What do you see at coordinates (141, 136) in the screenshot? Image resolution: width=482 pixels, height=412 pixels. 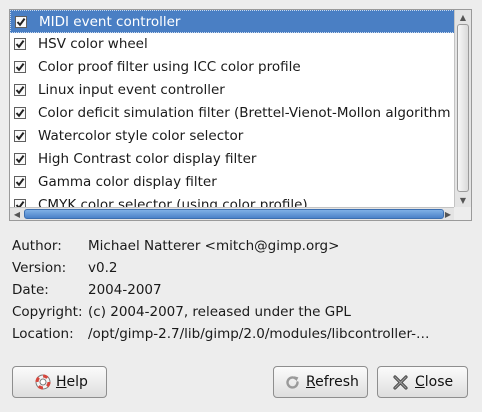 I see `module-label: Watercolor style color selector` at bounding box center [141, 136].